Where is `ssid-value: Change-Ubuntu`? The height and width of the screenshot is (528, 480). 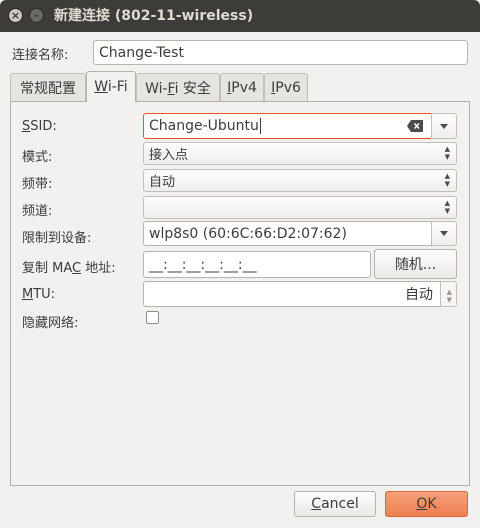 ssid-value: Change-Ubuntu is located at coordinates (204, 126).